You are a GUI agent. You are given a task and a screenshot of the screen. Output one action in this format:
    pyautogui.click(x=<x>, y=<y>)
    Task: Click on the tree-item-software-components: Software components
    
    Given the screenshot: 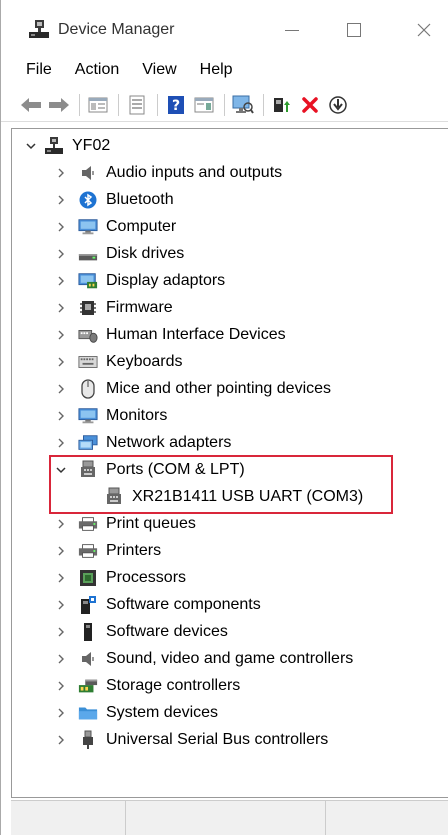 What is the action you would take?
    pyautogui.click(x=157, y=604)
    